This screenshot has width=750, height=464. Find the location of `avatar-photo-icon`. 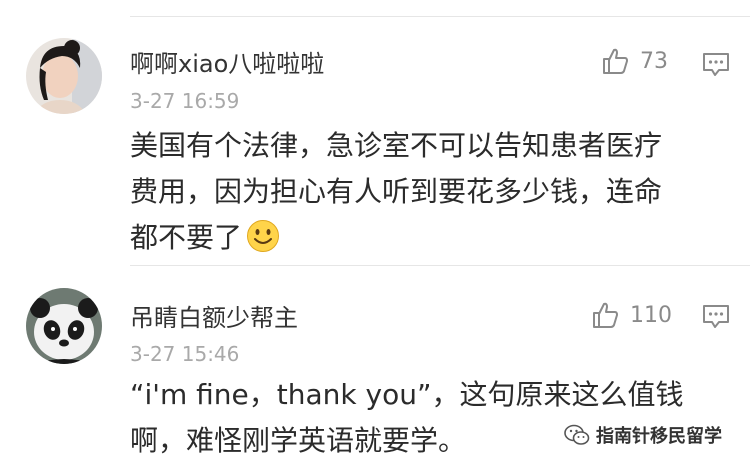

avatar-photo-icon is located at coordinates (64, 76).